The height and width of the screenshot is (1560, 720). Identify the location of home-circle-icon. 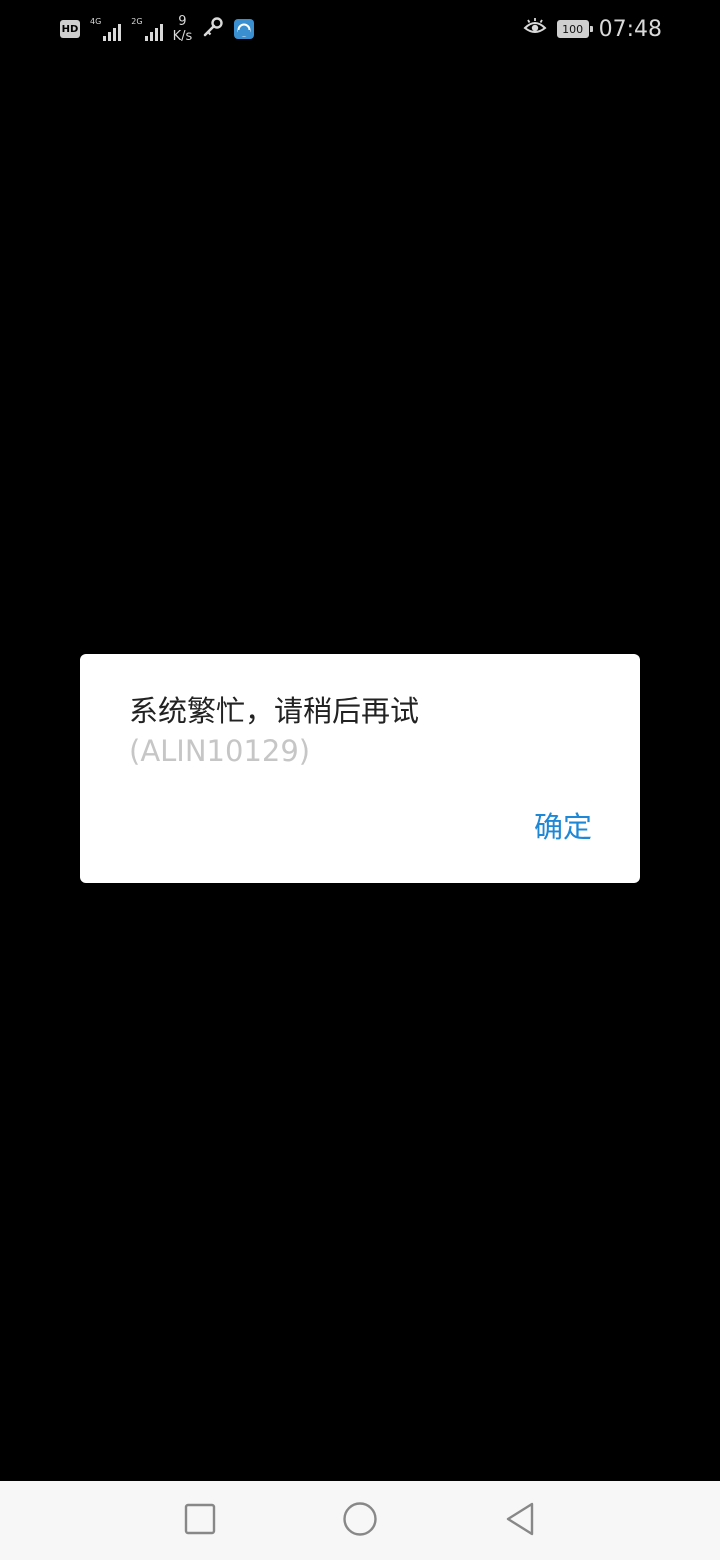
(360, 1521).